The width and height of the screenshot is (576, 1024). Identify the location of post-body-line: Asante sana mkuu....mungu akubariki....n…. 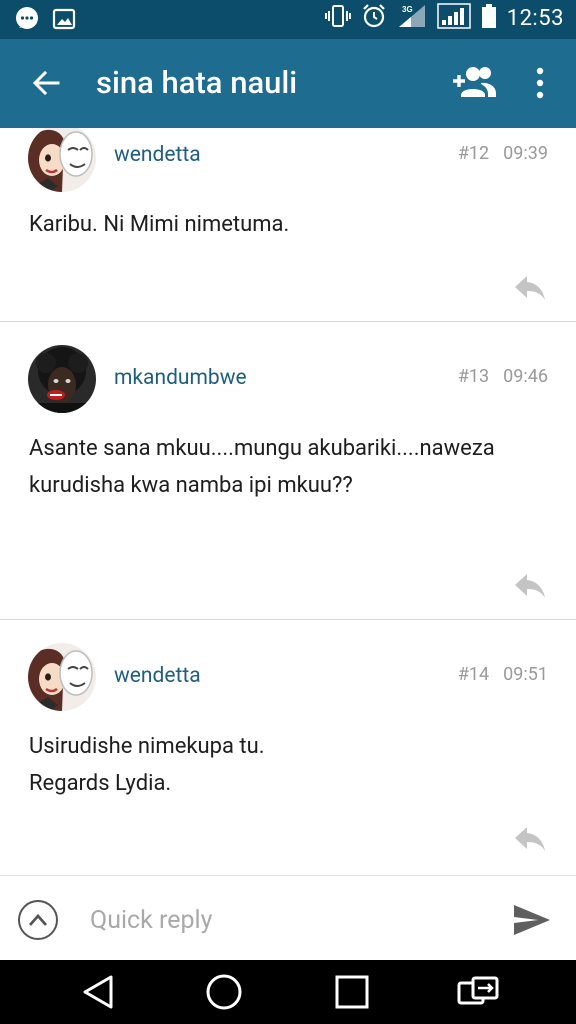
(262, 467).